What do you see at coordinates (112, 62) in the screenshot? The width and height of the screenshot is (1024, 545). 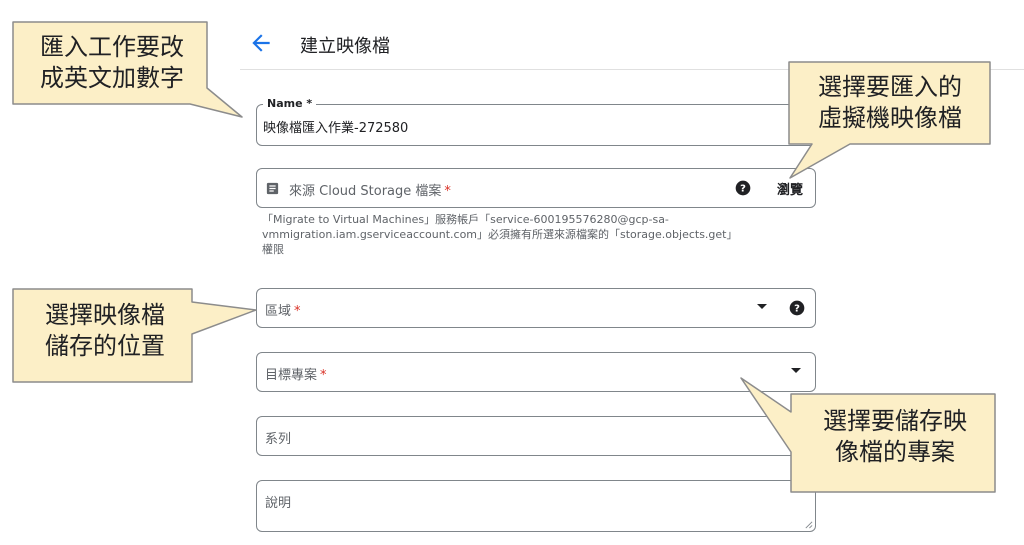 I see `callout-top-left: 匯入工作要改 成英文加數字` at bounding box center [112, 62].